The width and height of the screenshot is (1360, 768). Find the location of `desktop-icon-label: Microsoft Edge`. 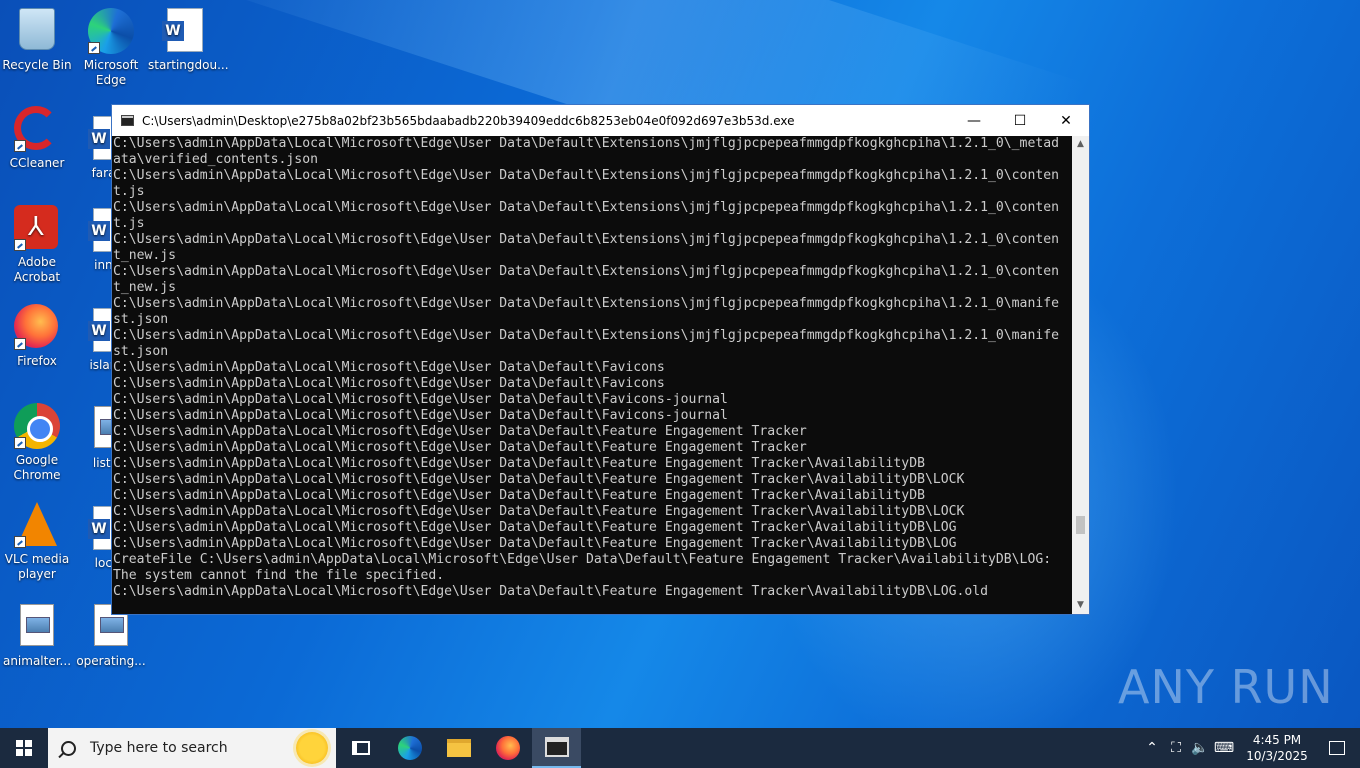

desktop-icon-label: Microsoft Edge is located at coordinates (111, 72).